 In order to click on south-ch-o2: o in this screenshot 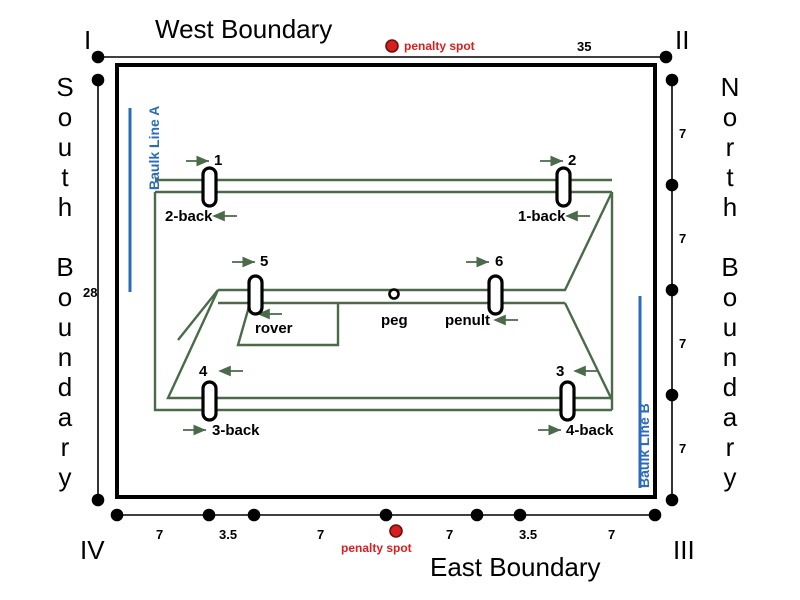, I will do `click(65, 297)`.